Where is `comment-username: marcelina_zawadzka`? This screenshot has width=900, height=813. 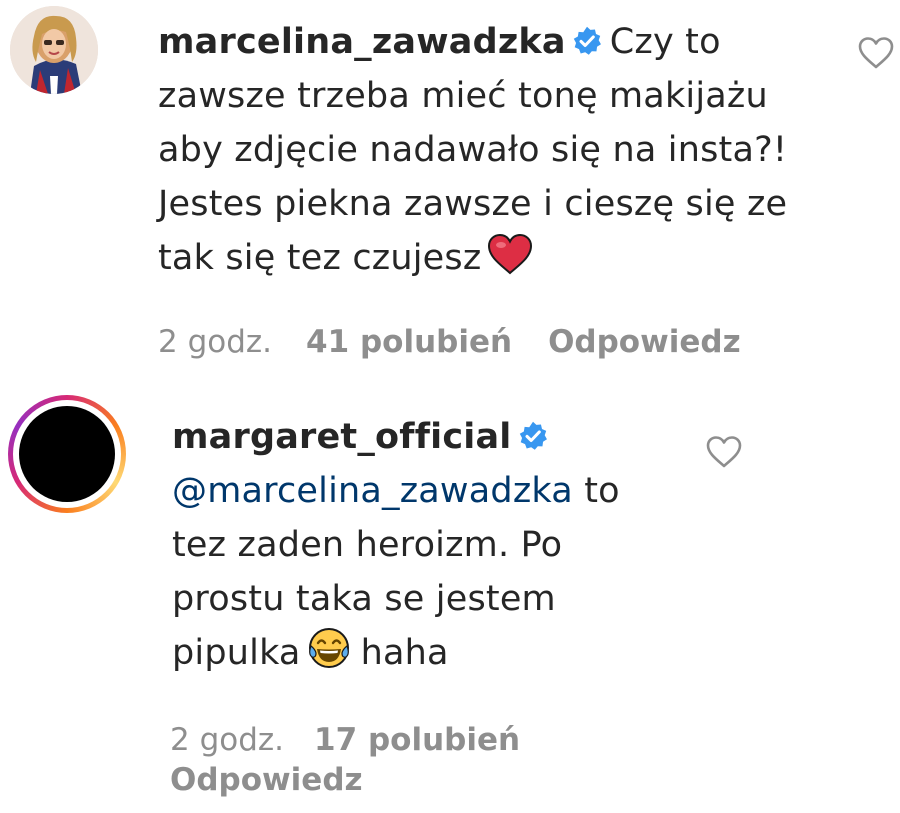 comment-username: marcelina_zawadzka is located at coordinates (362, 42).